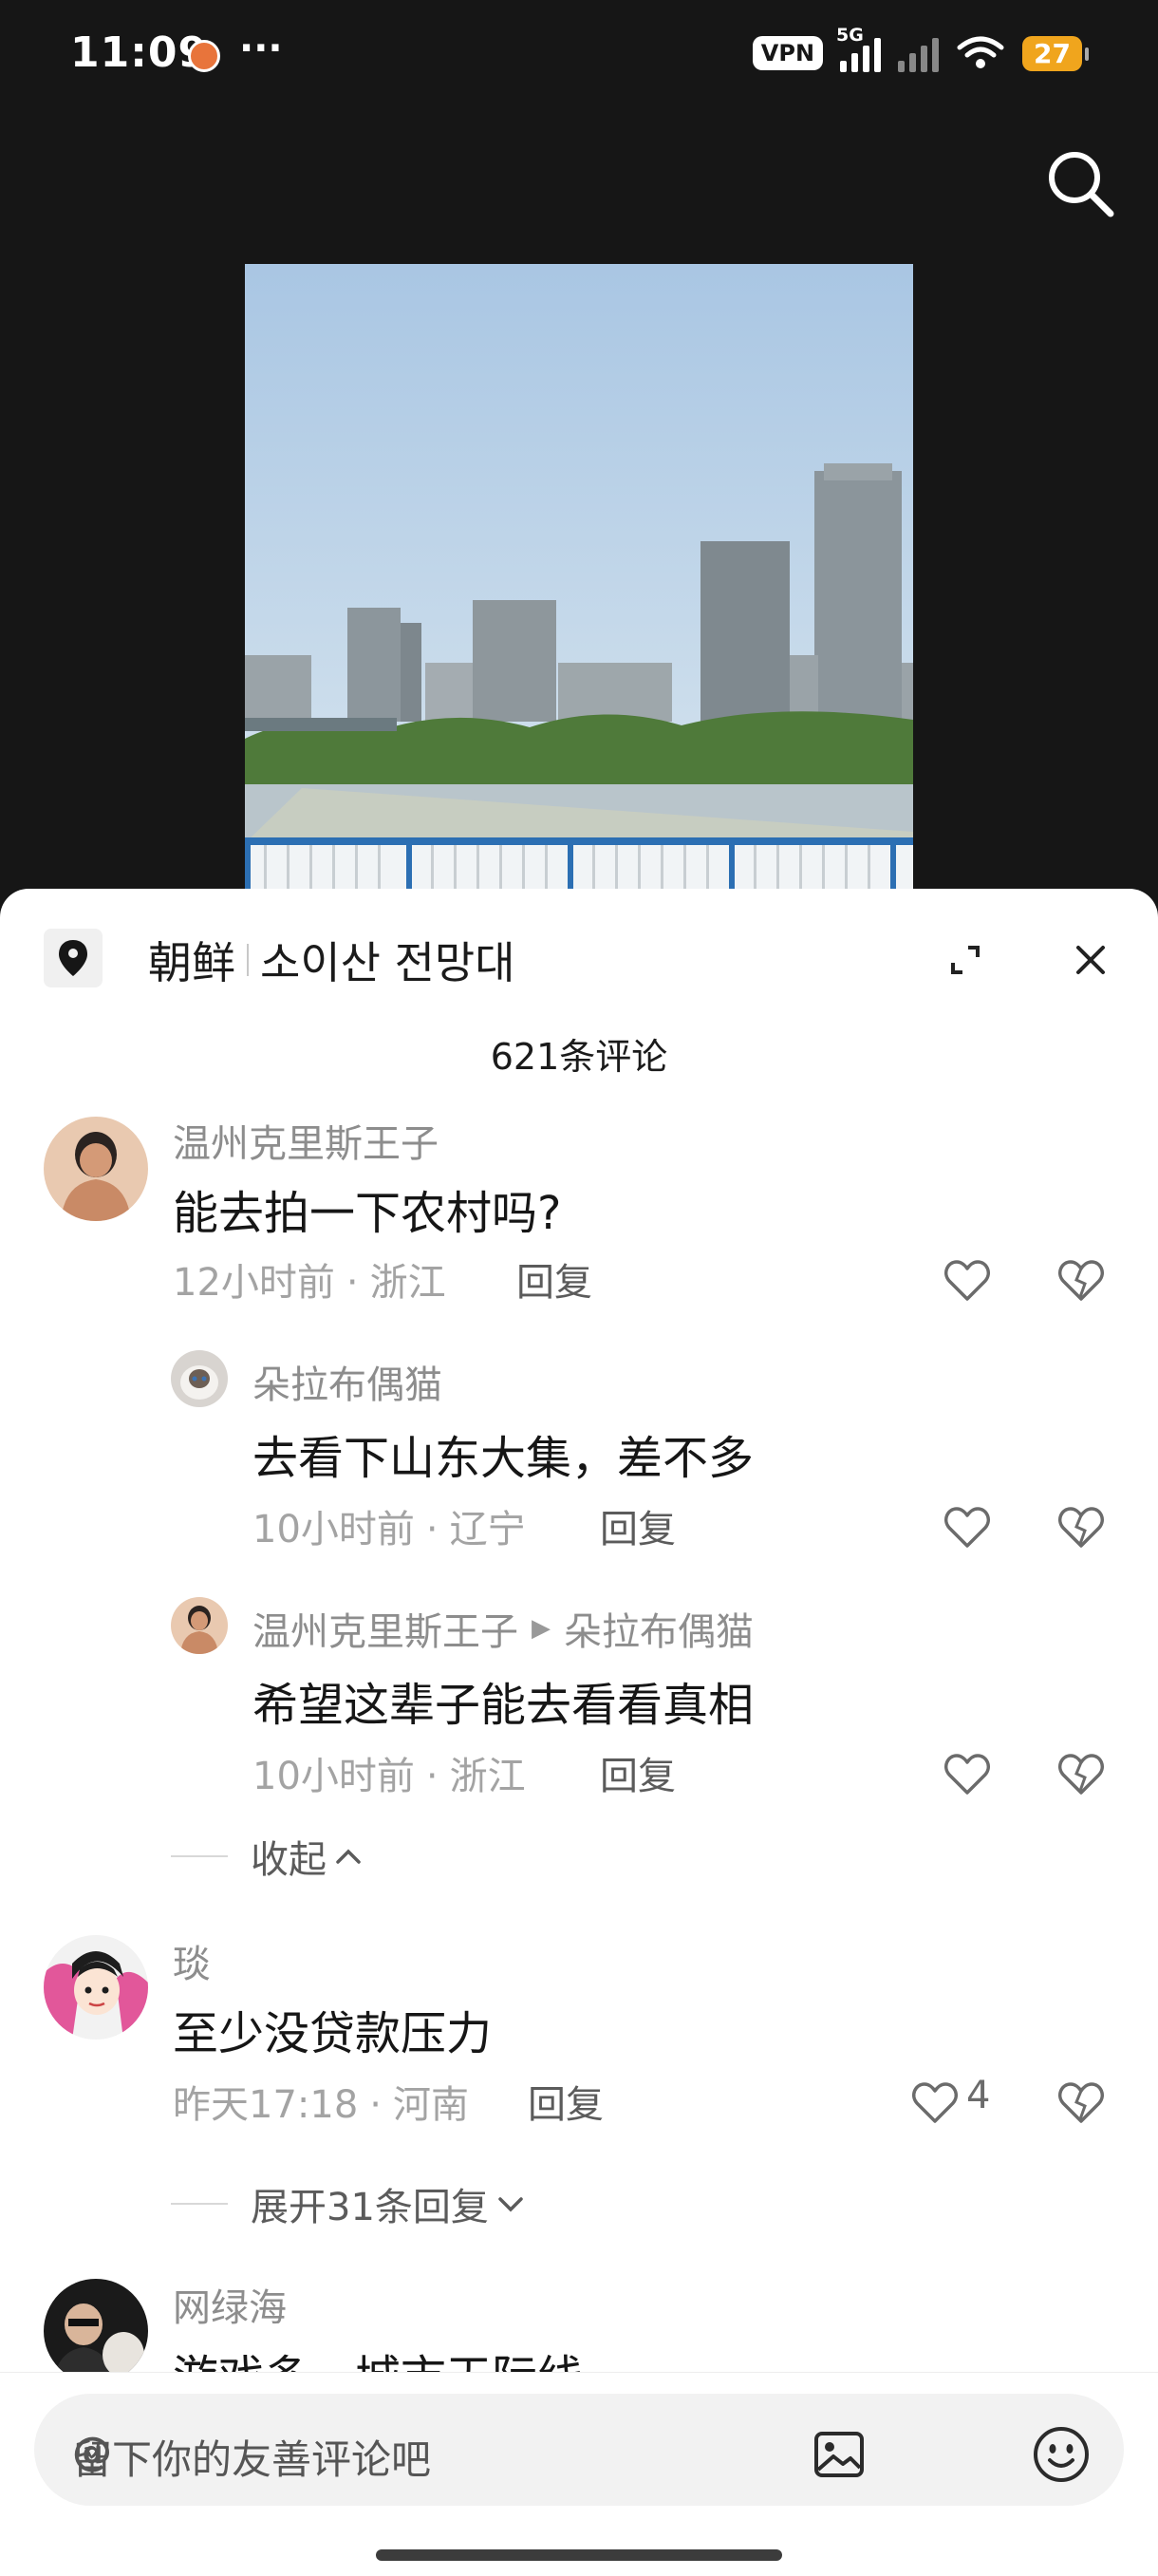 The height and width of the screenshot is (2576, 1158). What do you see at coordinates (192, 1960) in the screenshot?
I see `comment-username: 琰` at bounding box center [192, 1960].